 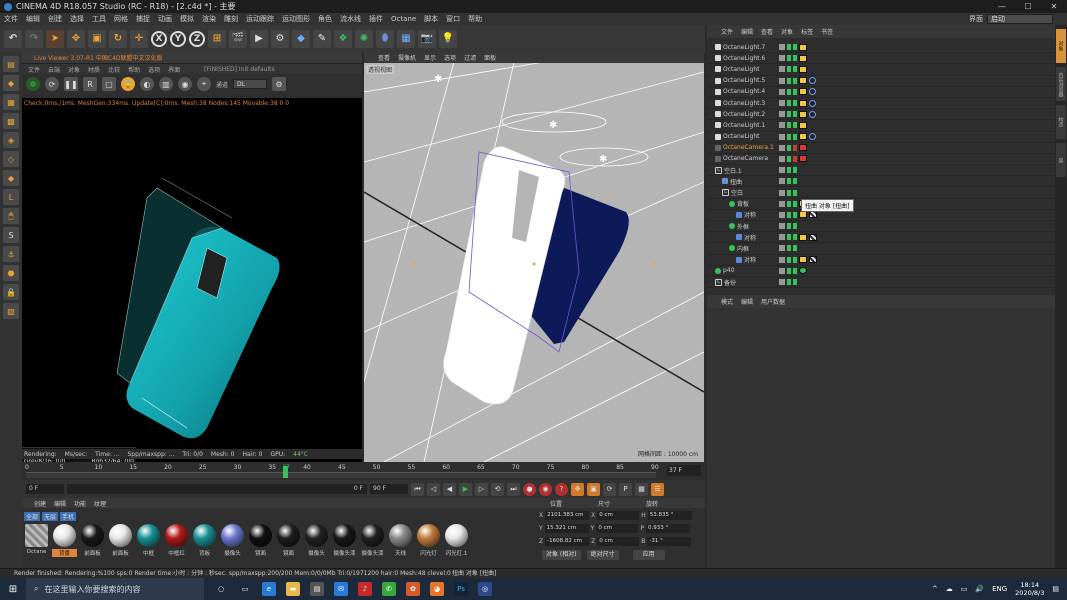 What do you see at coordinates (99, 19) in the screenshot?
I see `menu-item: 工具` at bounding box center [99, 19].